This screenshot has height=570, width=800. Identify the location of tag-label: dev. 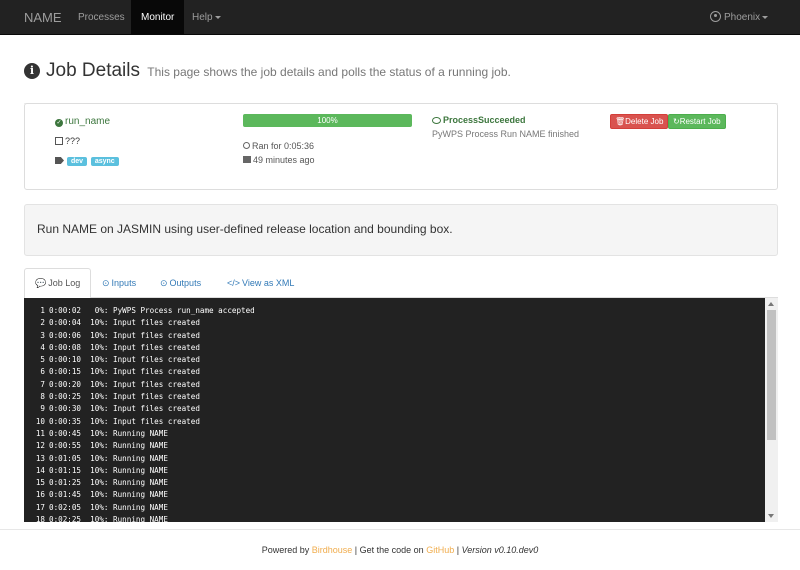
(77, 161).